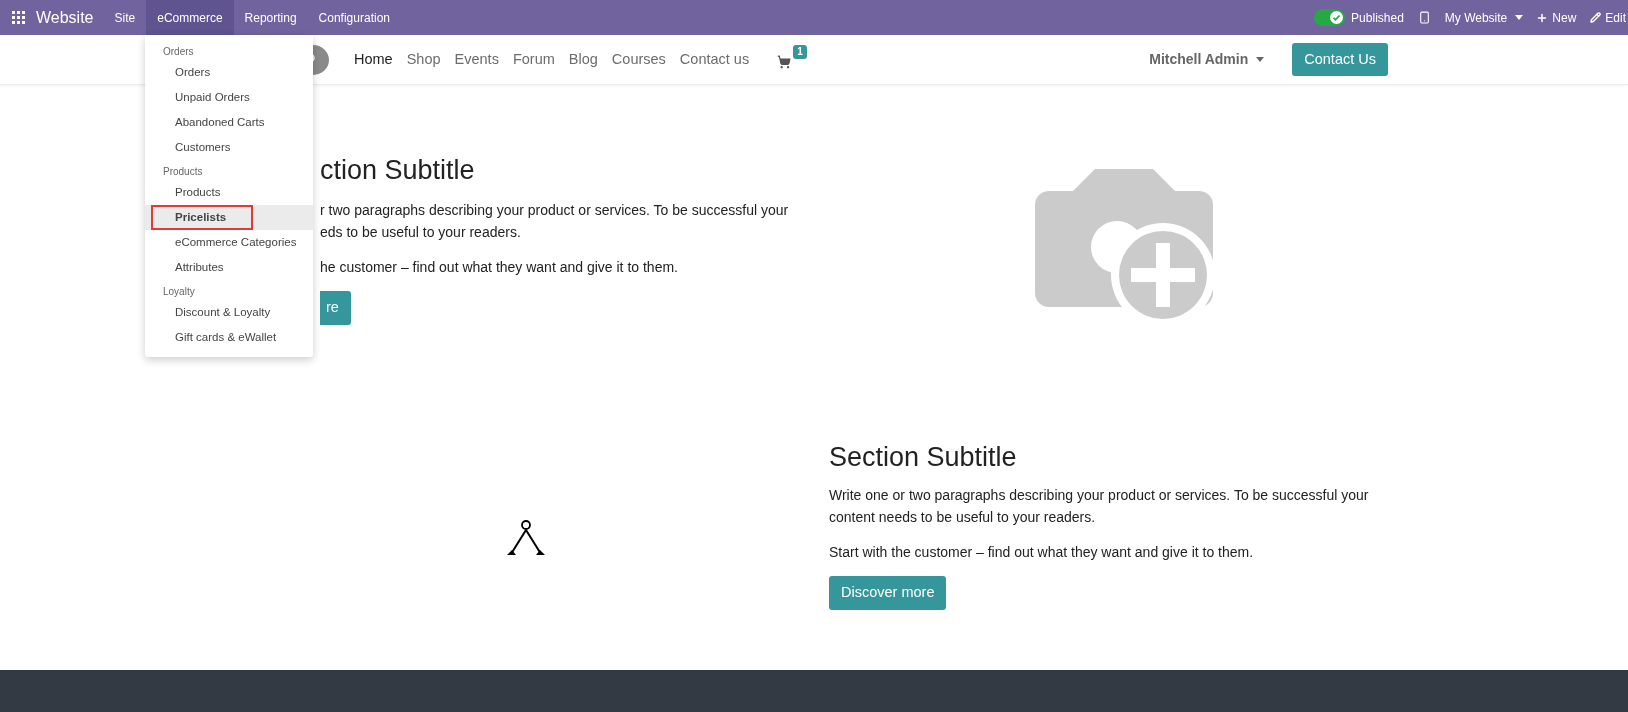  What do you see at coordinates (1484, 17) in the screenshot?
I see `website-switcher: My Website` at bounding box center [1484, 17].